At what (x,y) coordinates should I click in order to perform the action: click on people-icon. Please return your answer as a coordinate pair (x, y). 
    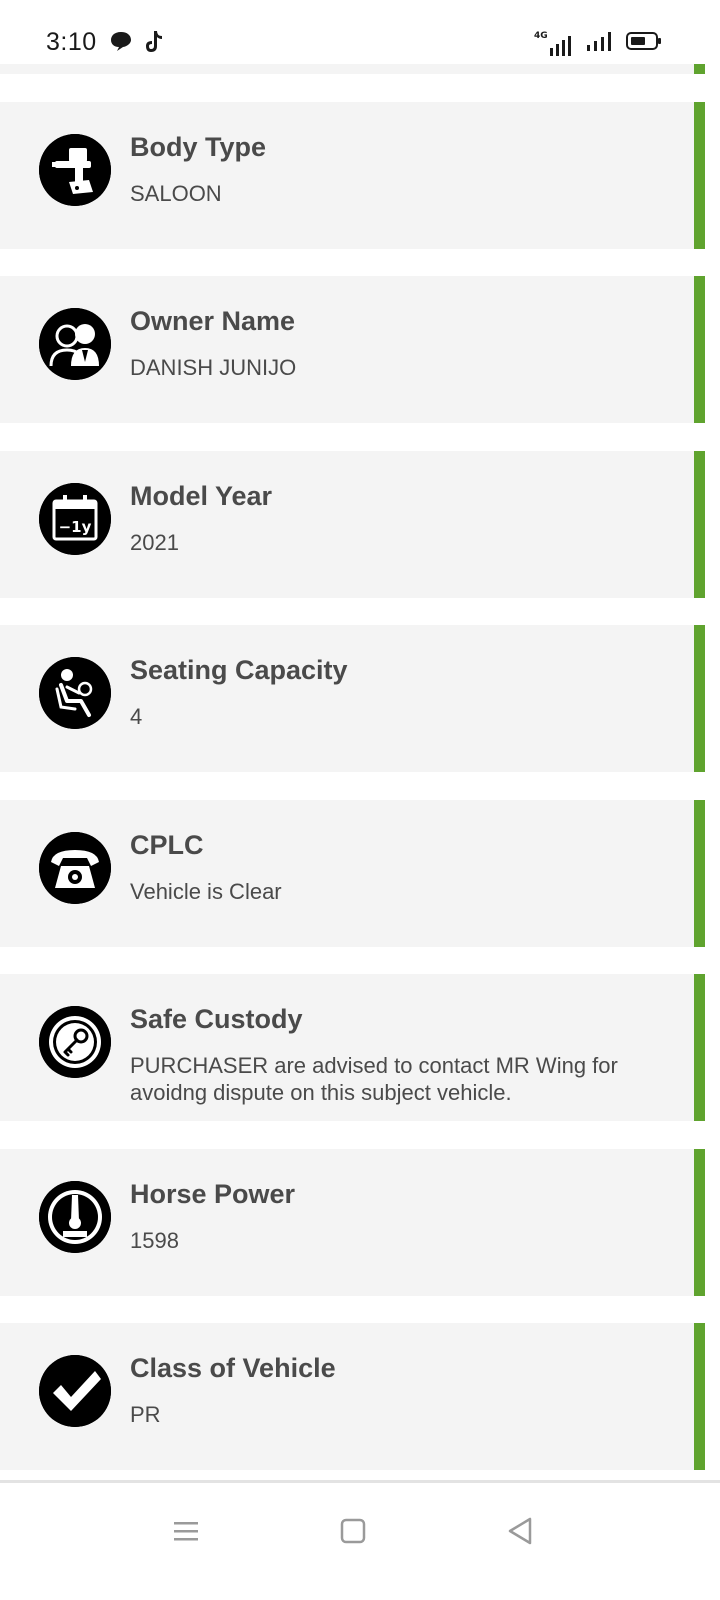
    Looking at the image, I should click on (75, 344).